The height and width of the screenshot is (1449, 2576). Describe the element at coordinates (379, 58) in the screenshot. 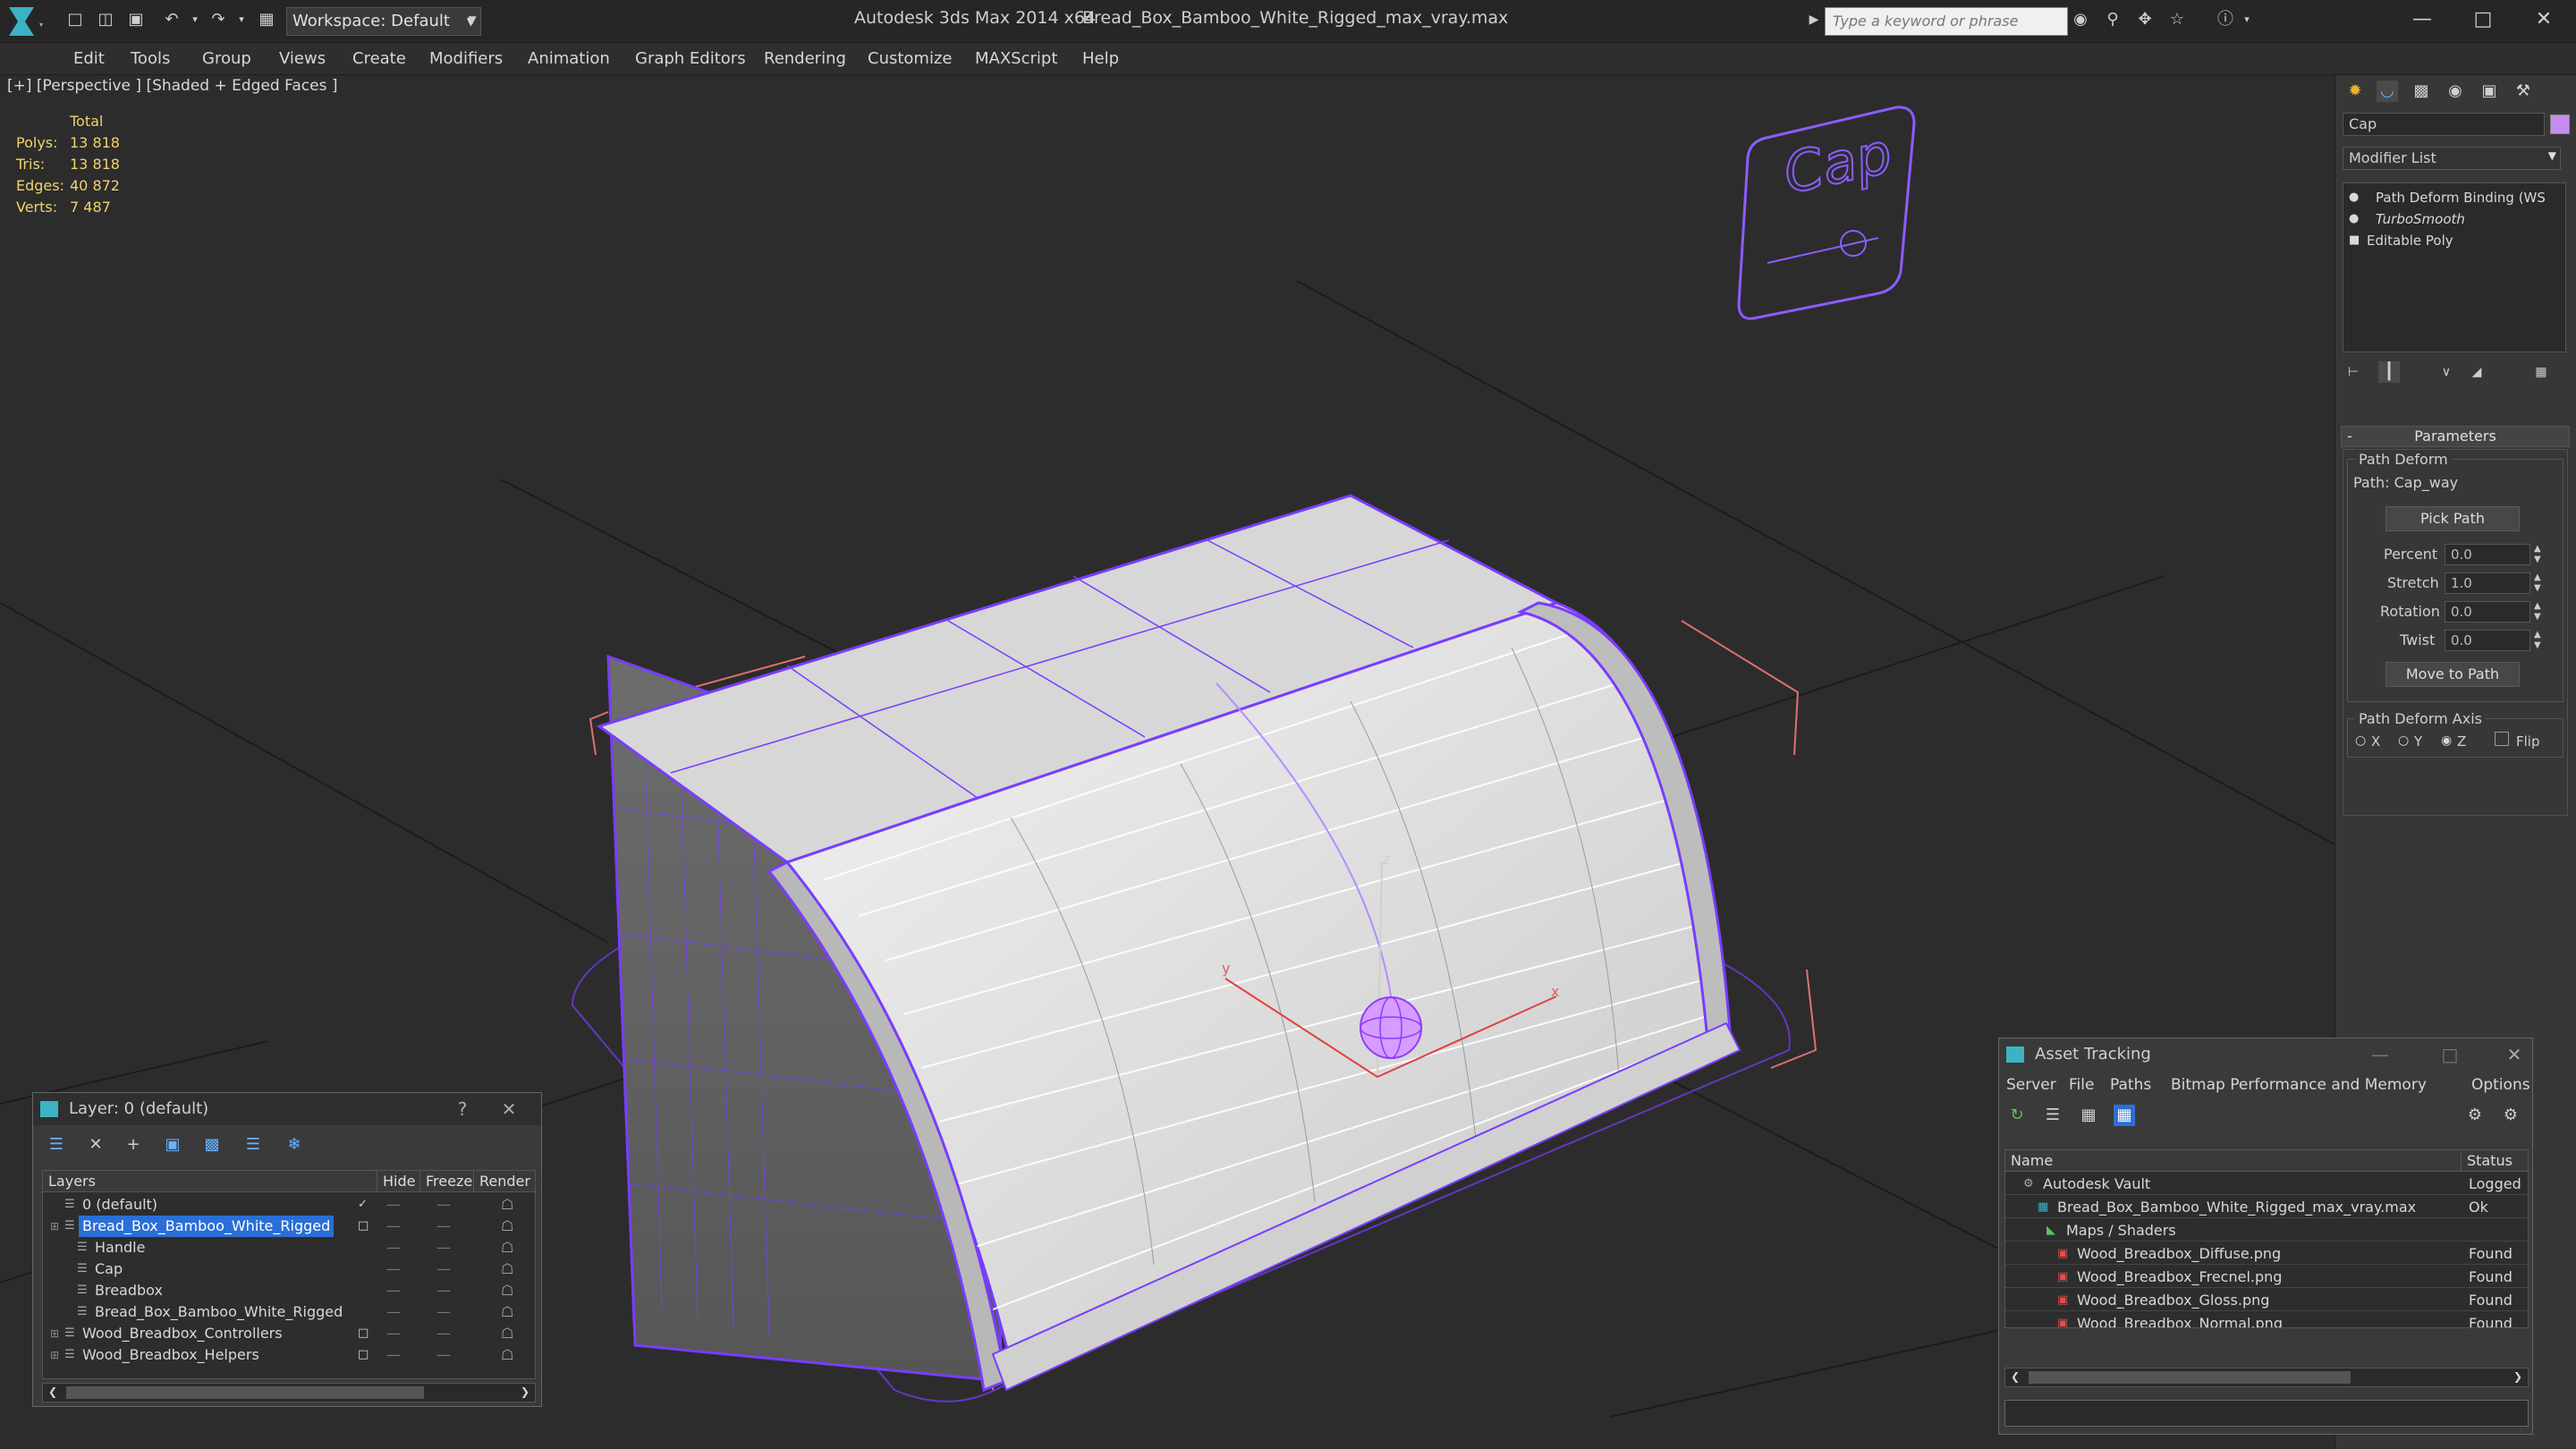

I see `menu-create: Create` at that location.